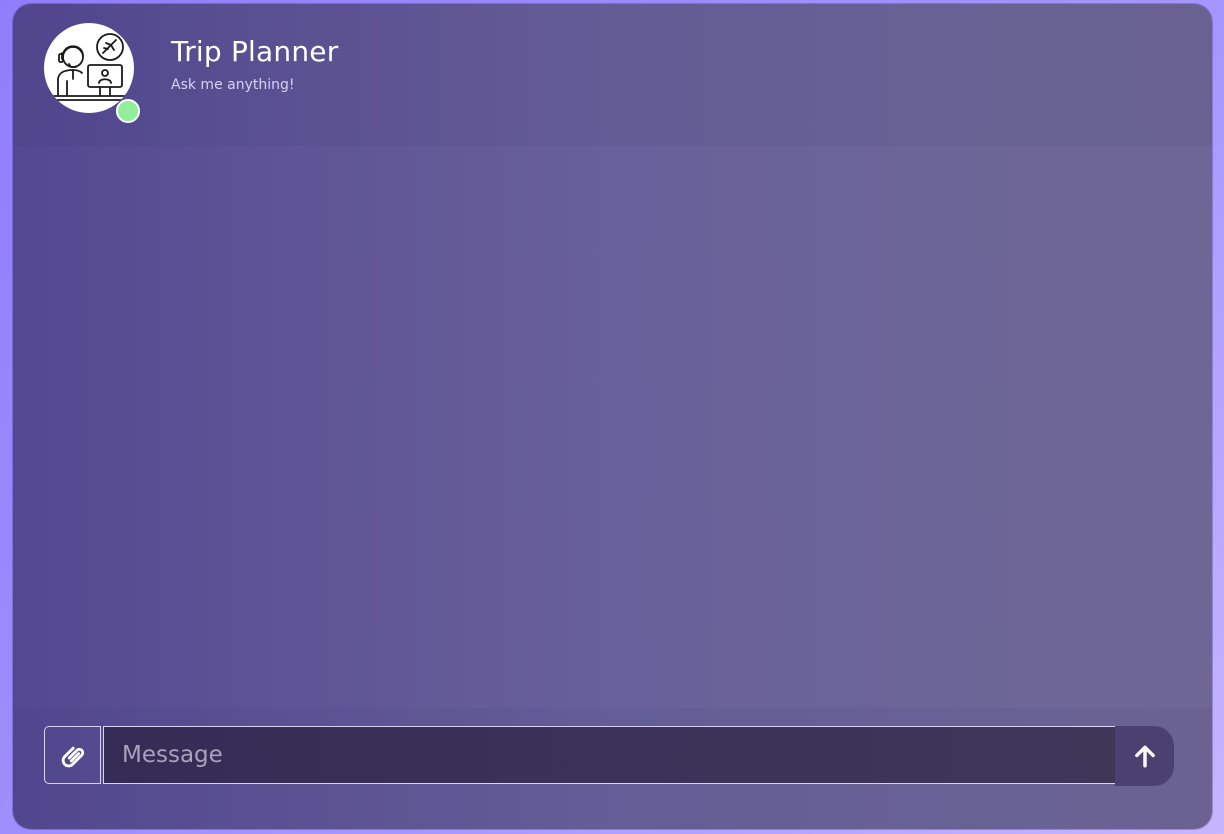  I want to click on avatar, so click(89, 68).